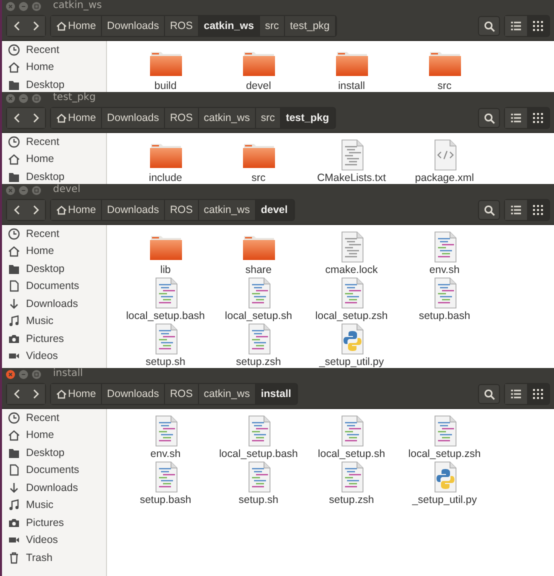 Image resolution: width=554 pixels, height=576 pixels. Describe the element at coordinates (165, 270) in the screenshot. I see `file-name: lib` at that location.